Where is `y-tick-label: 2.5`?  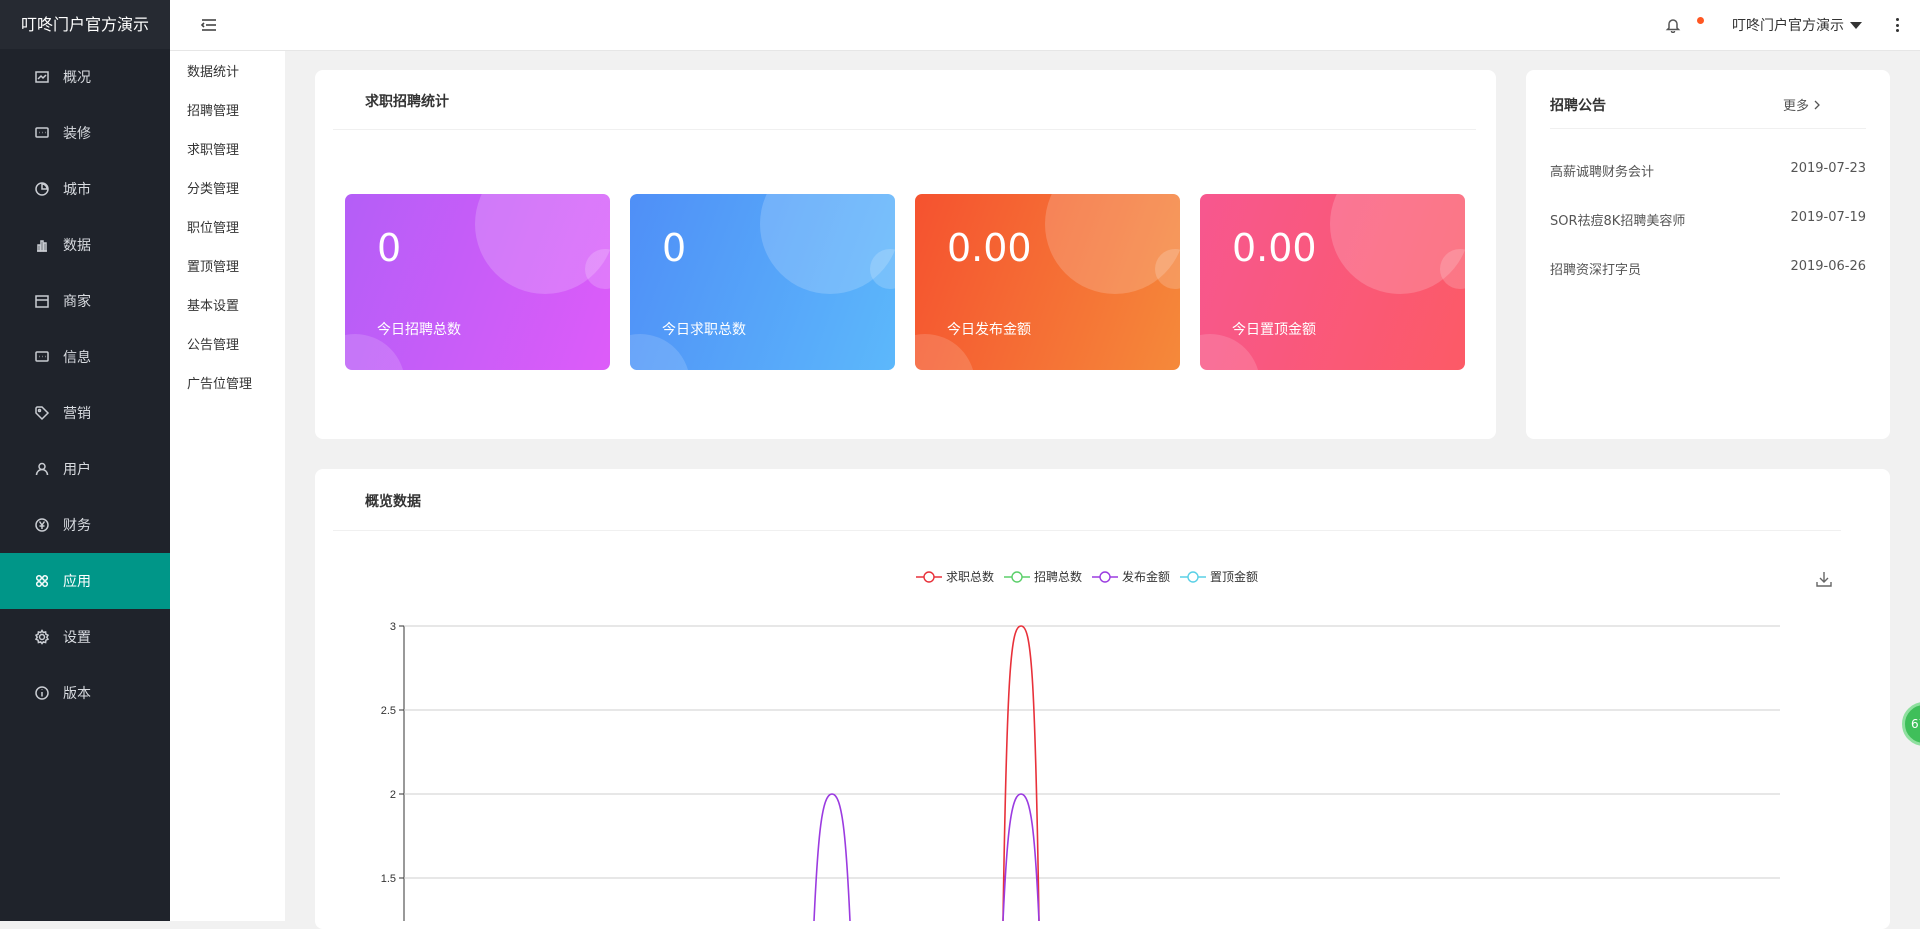
y-tick-label: 2.5 is located at coordinates (388, 711).